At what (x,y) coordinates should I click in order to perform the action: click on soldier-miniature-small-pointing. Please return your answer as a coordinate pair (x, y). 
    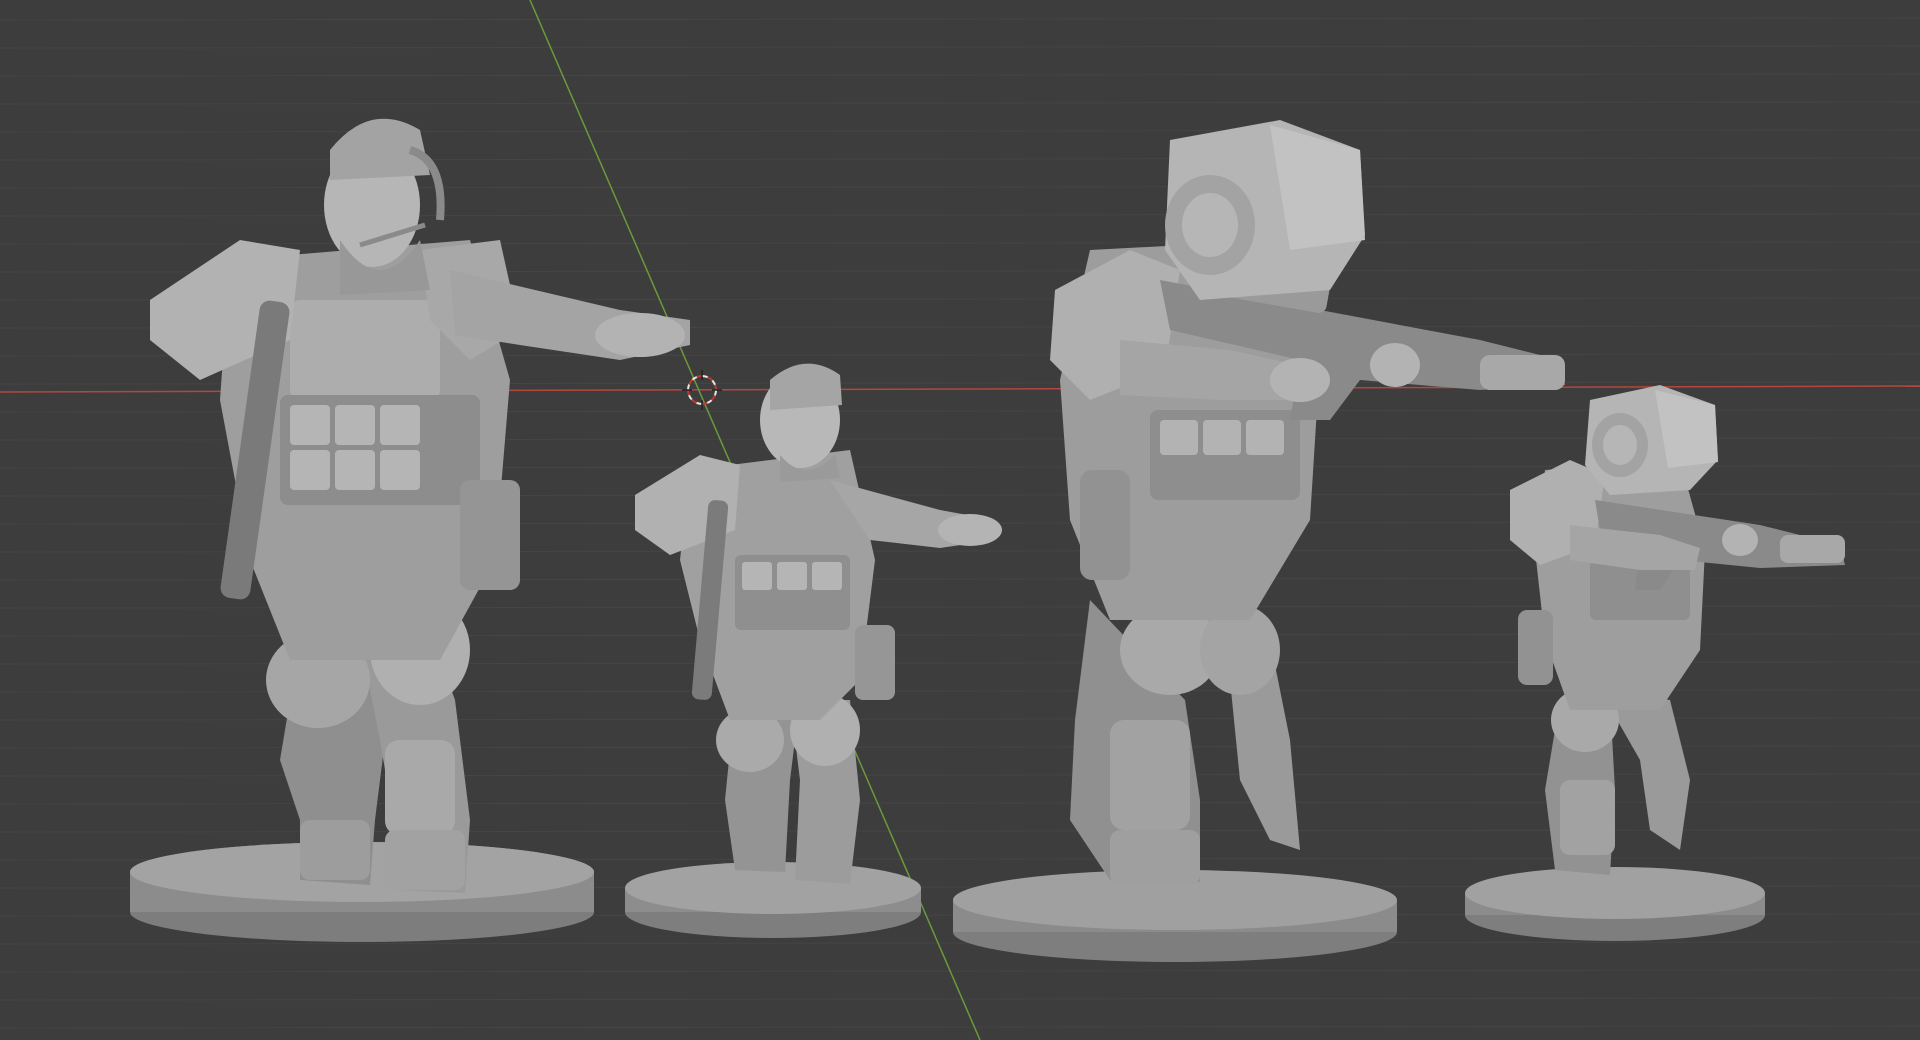
    Looking at the image, I should click on (813, 650).